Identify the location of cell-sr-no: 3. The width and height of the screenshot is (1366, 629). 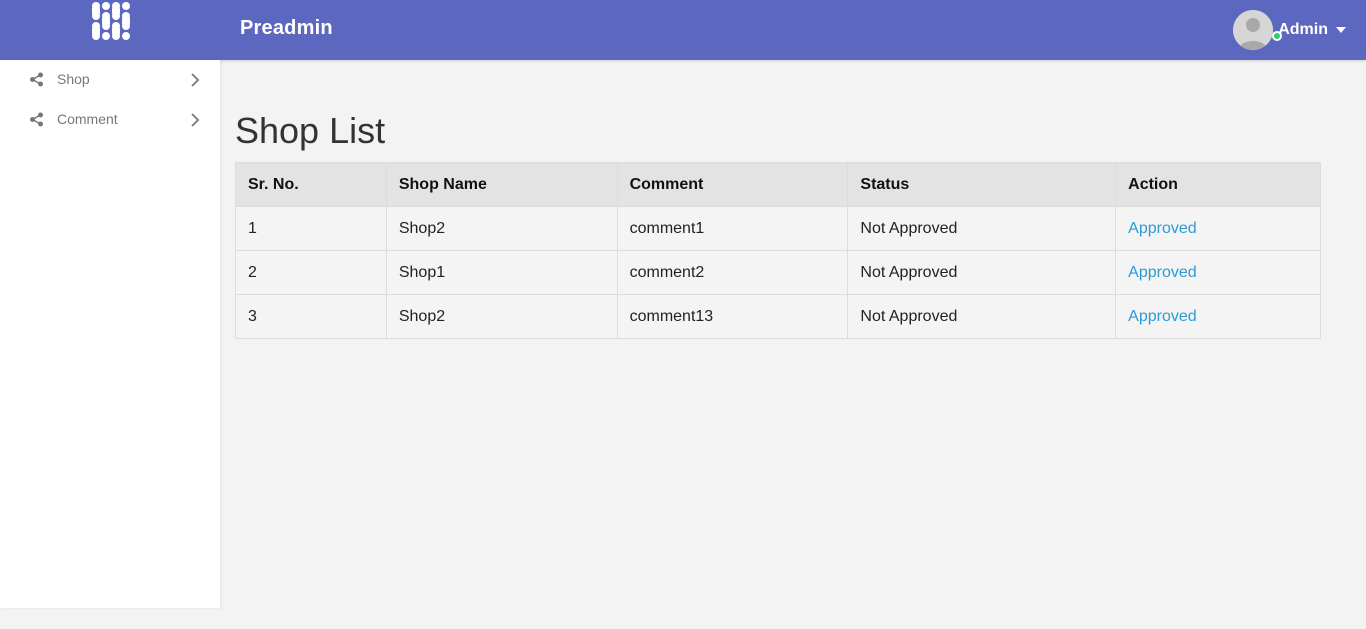
(311, 316).